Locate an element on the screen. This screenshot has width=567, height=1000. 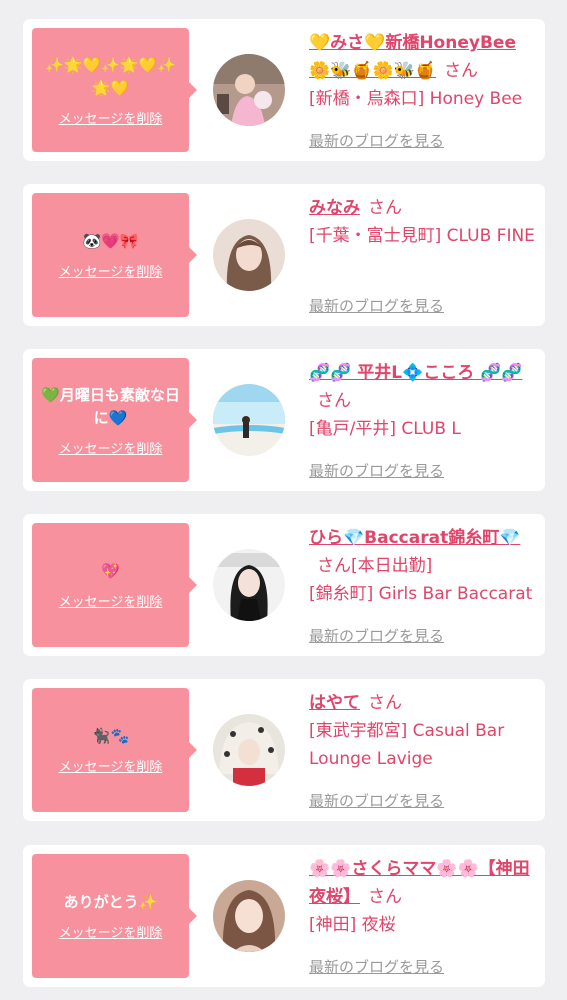
sender-name-link: はやて is located at coordinates (334, 703).